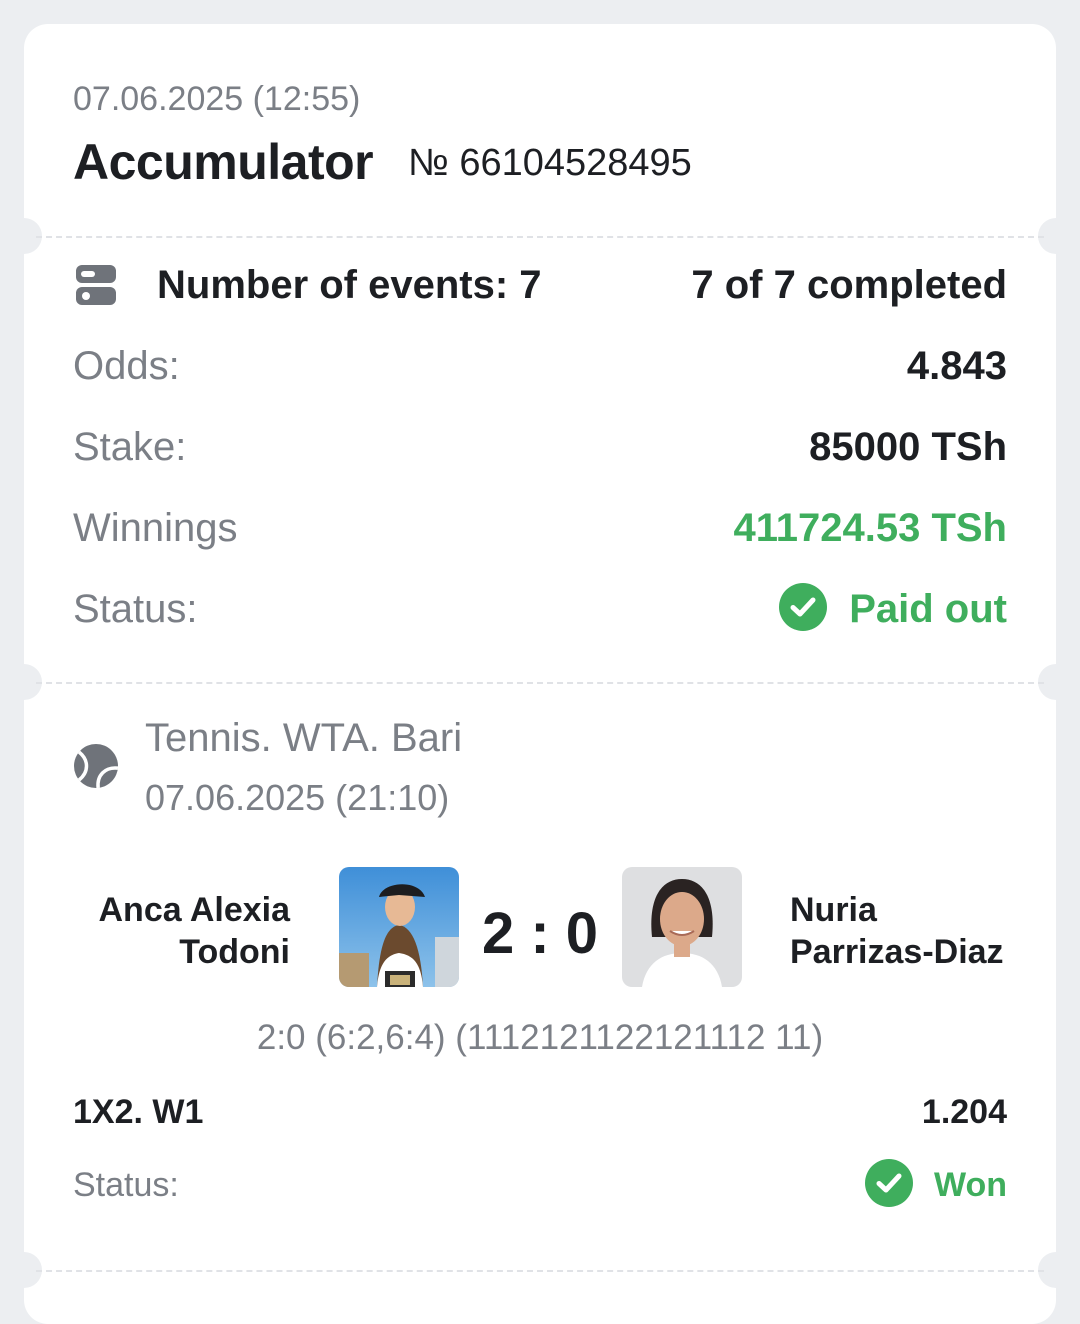 The image size is (1080, 1324). What do you see at coordinates (849, 285) in the screenshot?
I see `events-completed: 7 of 7 completed` at bounding box center [849, 285].